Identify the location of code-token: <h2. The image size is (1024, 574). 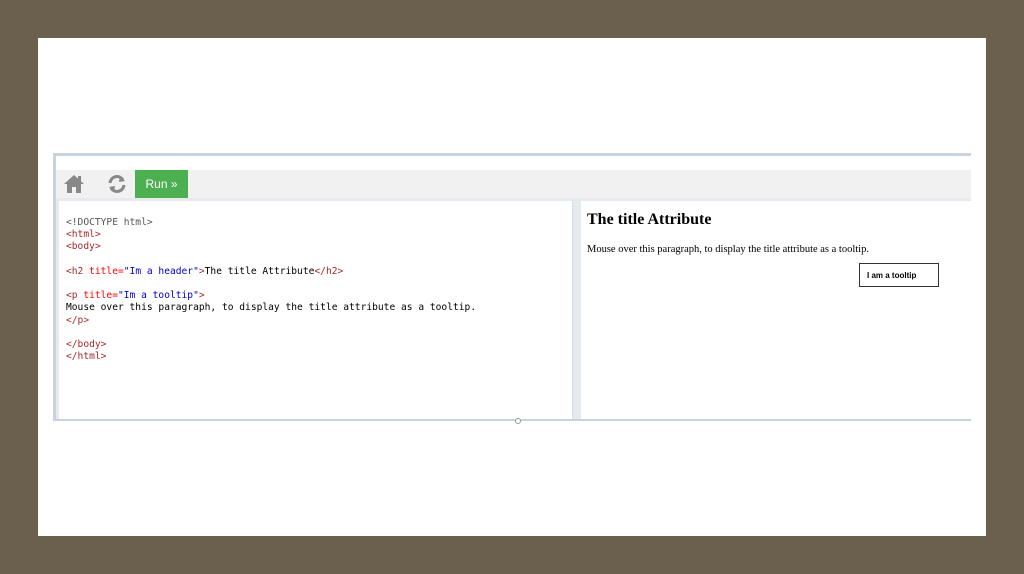
(78, 271).